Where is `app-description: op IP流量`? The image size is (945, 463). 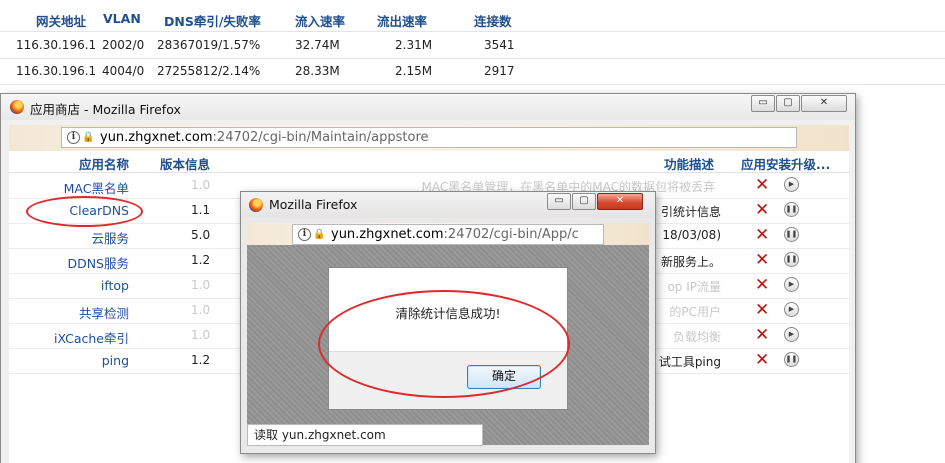 app-description: op IP流量 is located at coordinates (694, 287).